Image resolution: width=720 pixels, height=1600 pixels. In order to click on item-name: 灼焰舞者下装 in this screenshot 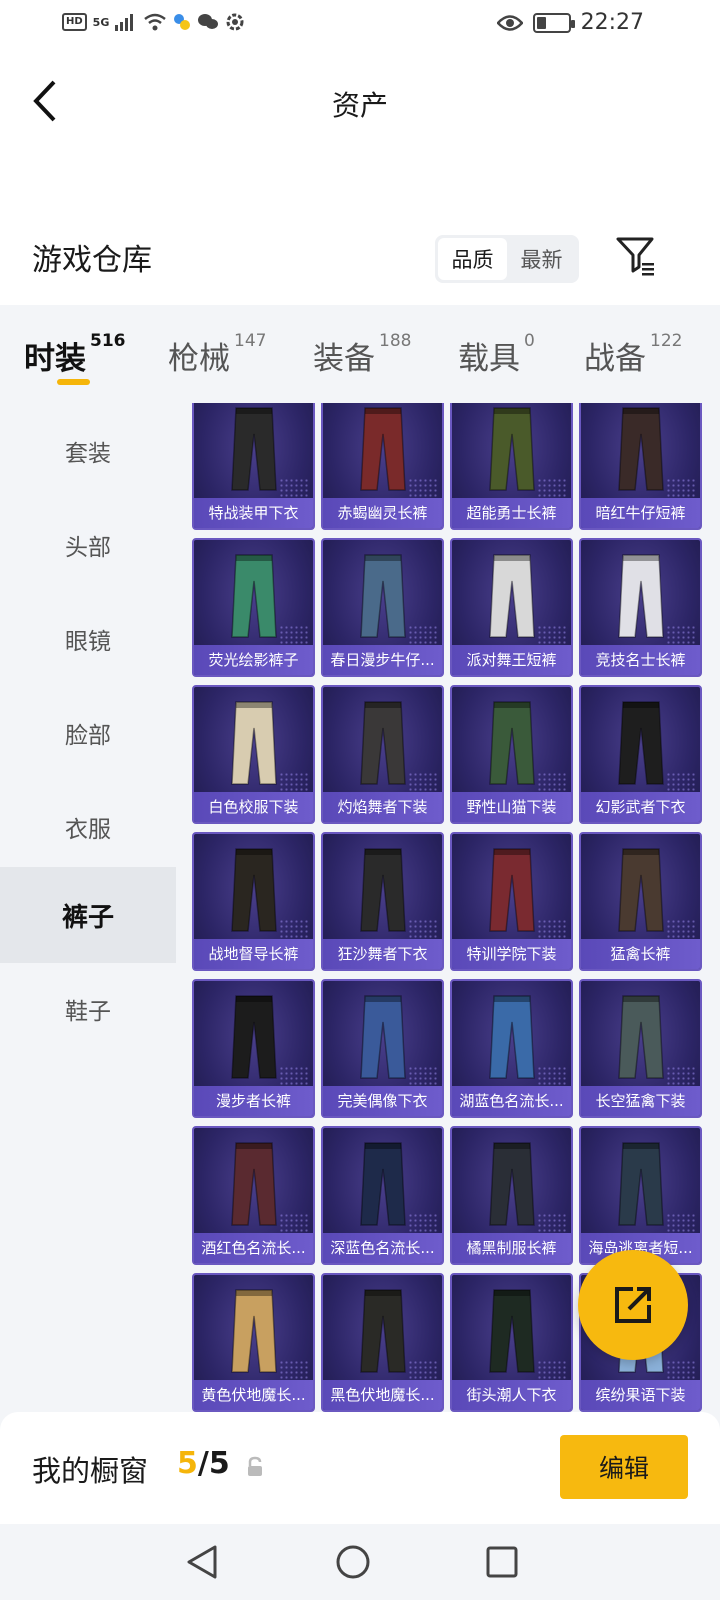, I will do `click(382, 807)`.